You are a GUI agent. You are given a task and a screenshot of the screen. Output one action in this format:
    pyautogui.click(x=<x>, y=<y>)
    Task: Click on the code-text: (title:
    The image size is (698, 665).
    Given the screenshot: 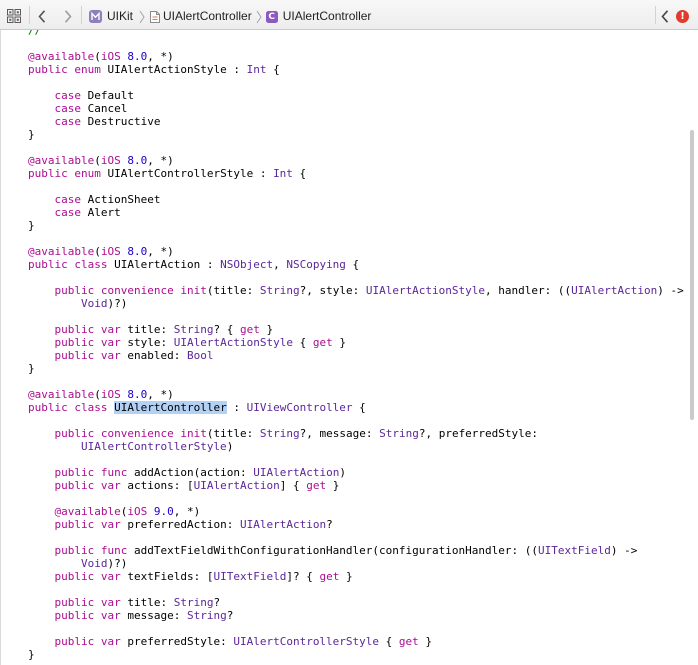 What is the action you would take?
    pyautogui.click(x=233, y=290)
    